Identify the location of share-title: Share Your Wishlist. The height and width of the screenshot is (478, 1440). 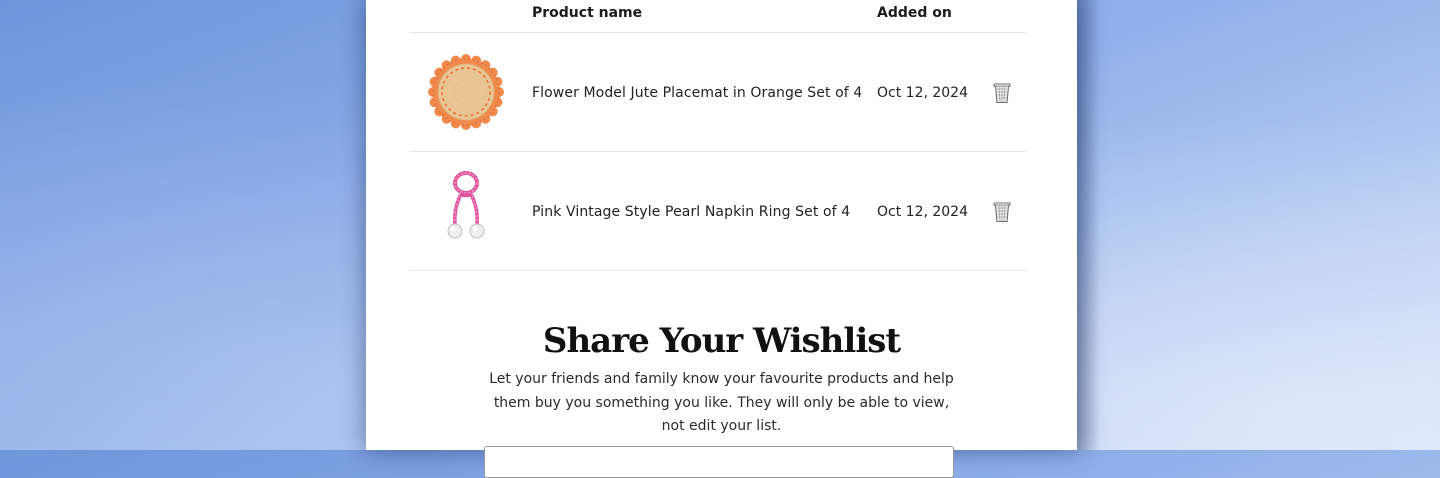
(721, 341).